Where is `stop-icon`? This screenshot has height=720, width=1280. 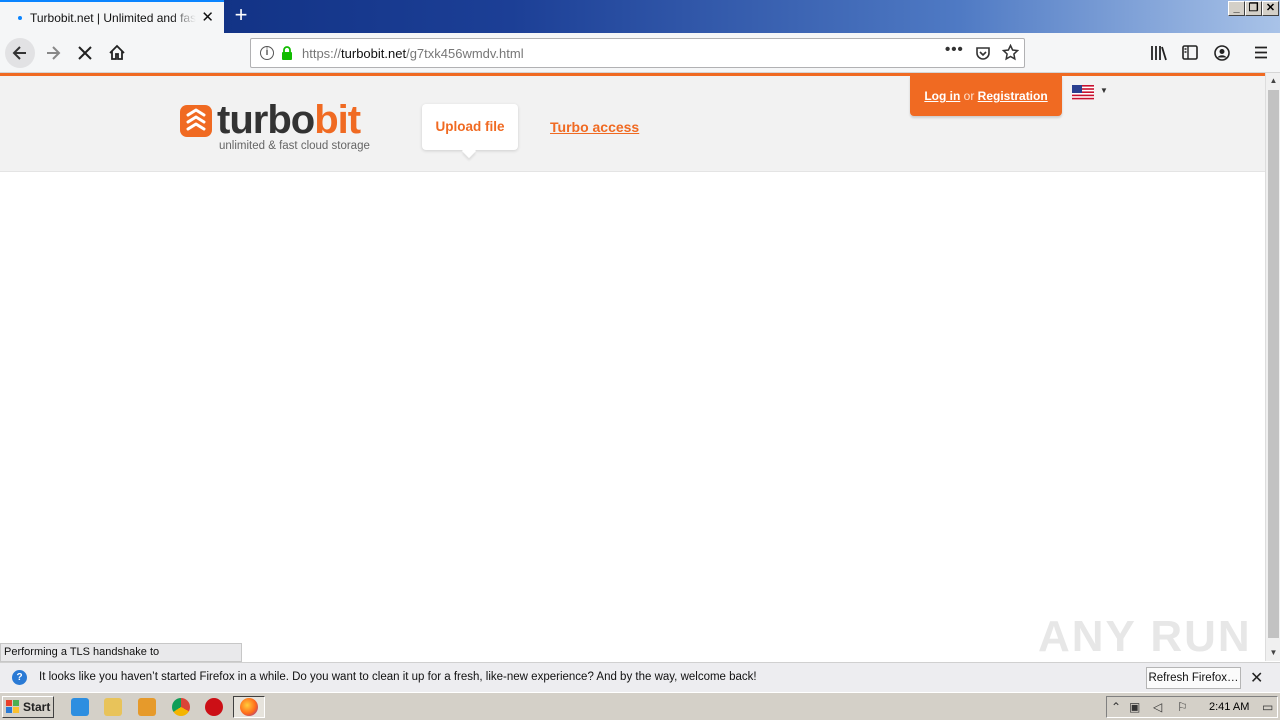 stop-icon is located at coordinates (85, 53).